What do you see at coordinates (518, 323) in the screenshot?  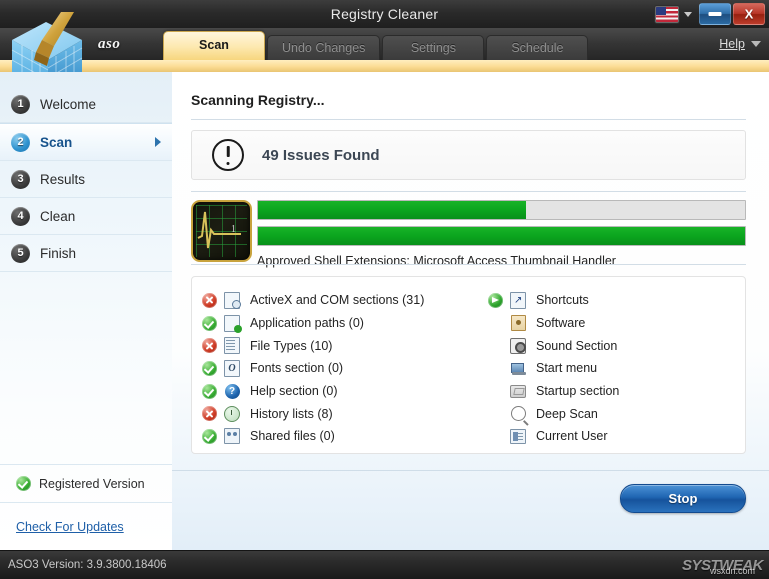 I see `software-icon` at bounding box center [518, 323].